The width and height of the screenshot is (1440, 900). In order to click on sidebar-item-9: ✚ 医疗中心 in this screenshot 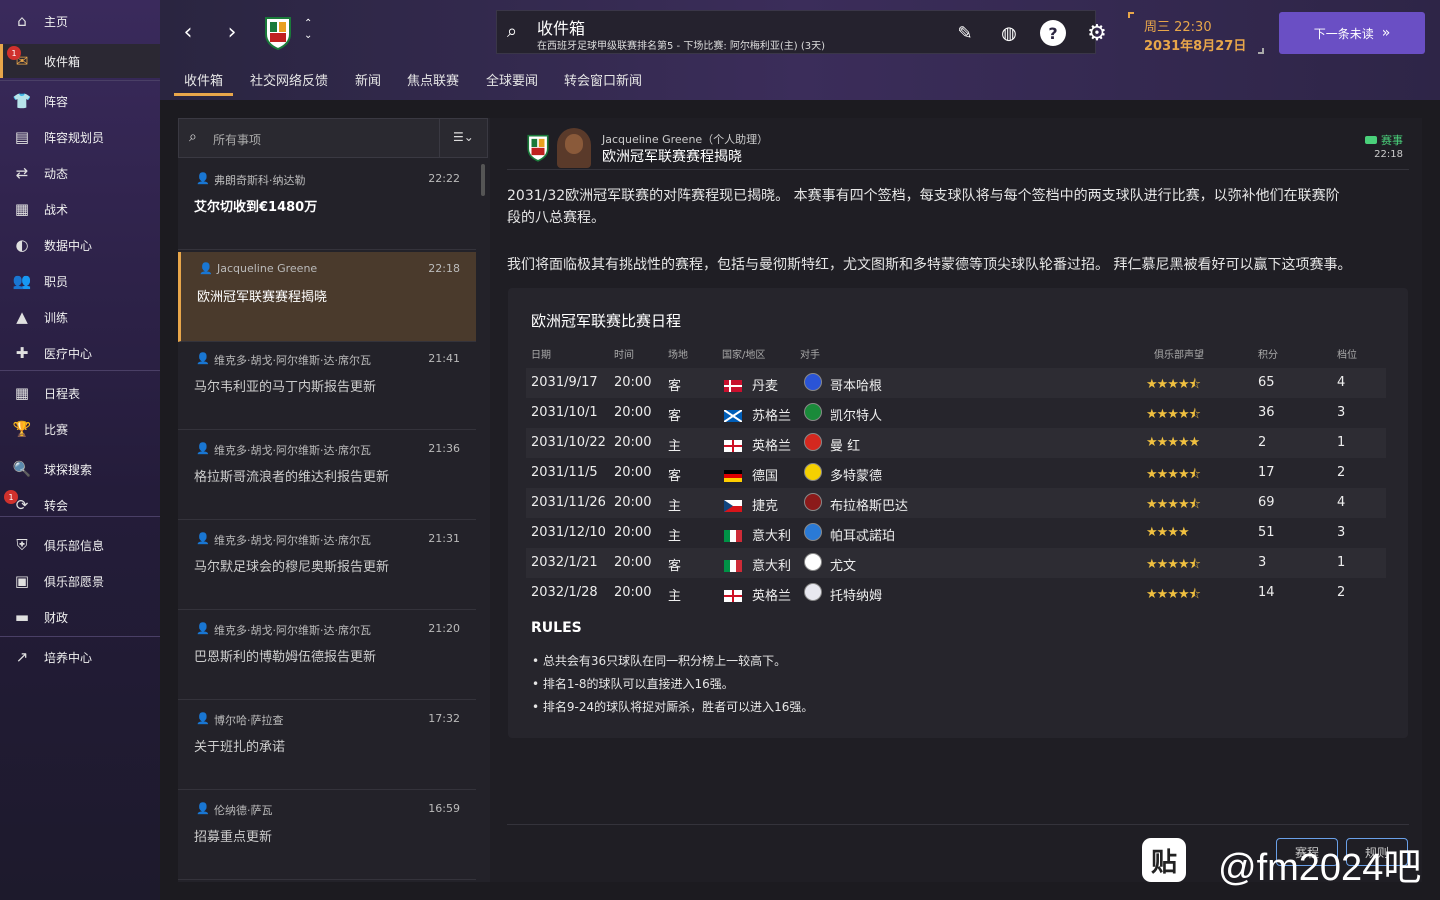, I will do `click(80, 353)`.